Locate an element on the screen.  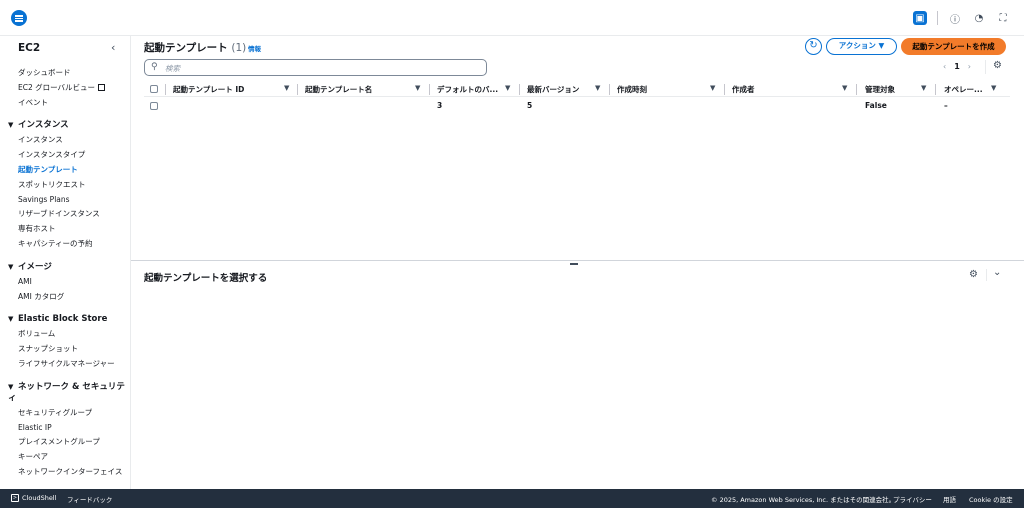
cookie-settings-link: Cookie の設定 is located at coordinates (991, 499).